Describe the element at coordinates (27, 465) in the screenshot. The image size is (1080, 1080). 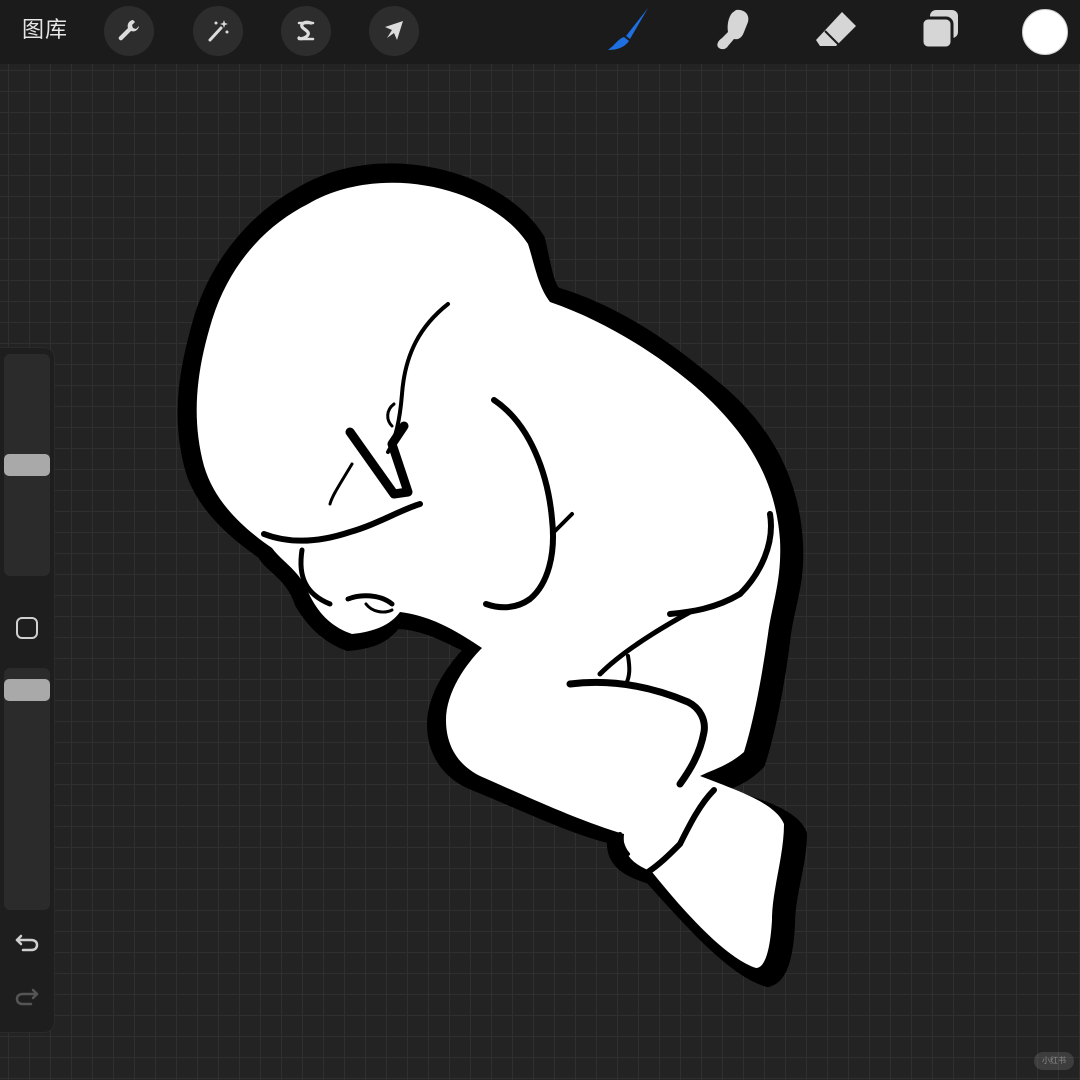
I see `brush-size-thumb` at that location.